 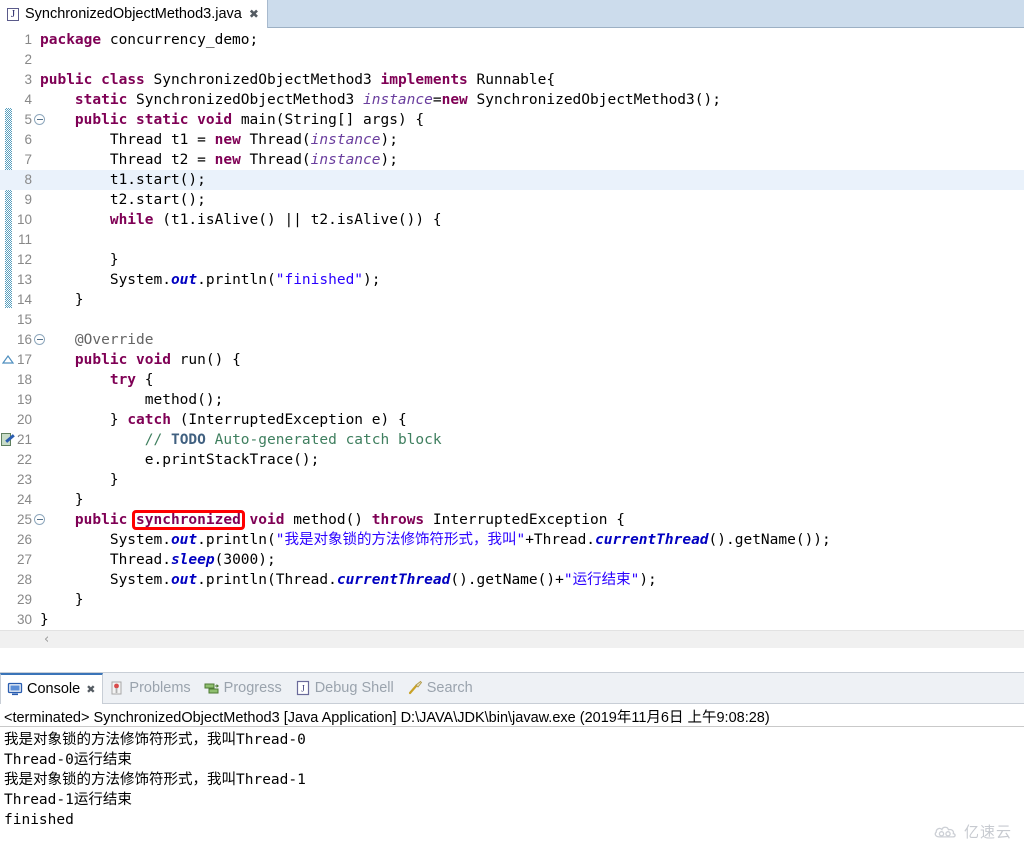 I want to click on code-text-line-13: System.out.println("finished");, so click(x=210, y=280).